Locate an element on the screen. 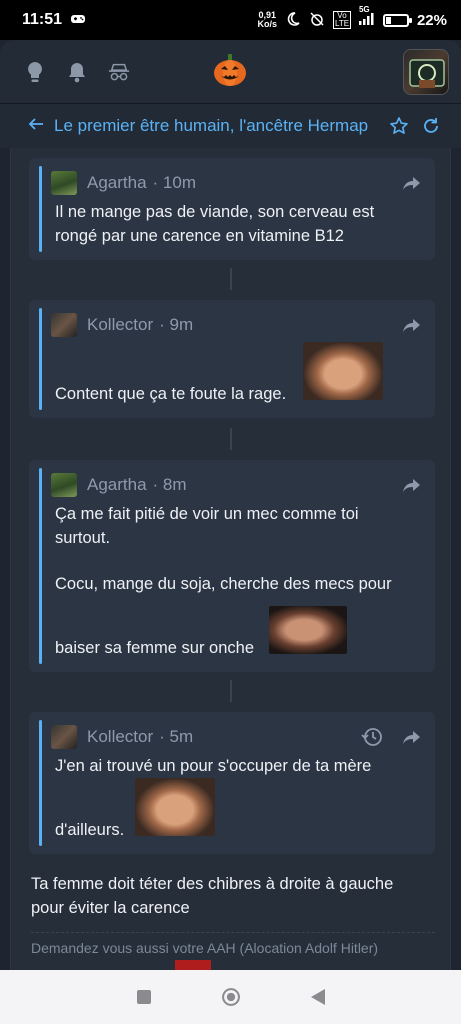  quote-time: · 5m is located at coordinates (176, 736).